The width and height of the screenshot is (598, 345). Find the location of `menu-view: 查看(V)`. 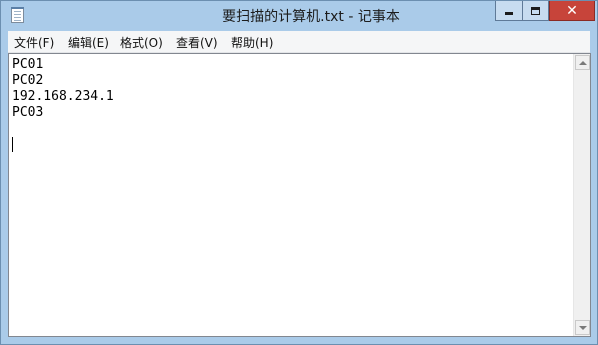

menu-view: 查看(V) is located at coordinates (197, 42).